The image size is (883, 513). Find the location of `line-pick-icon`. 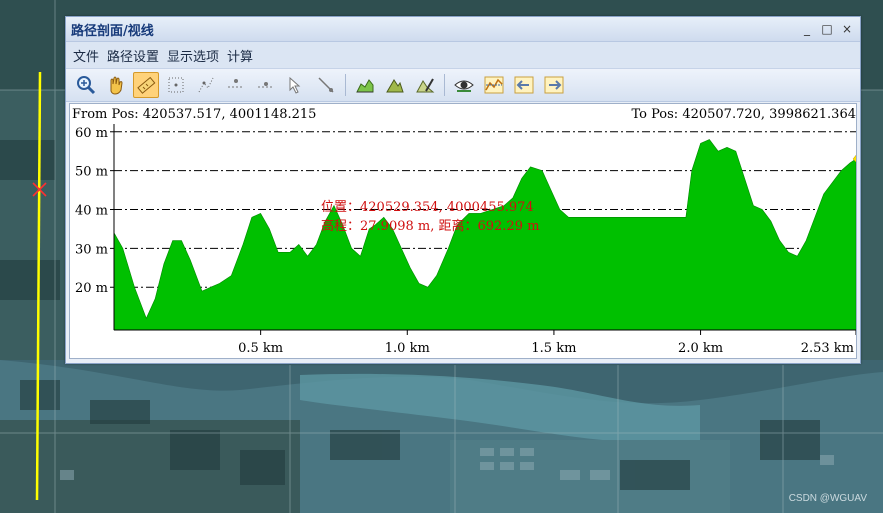

line-pick-icon is located at coordinates (326, 85).